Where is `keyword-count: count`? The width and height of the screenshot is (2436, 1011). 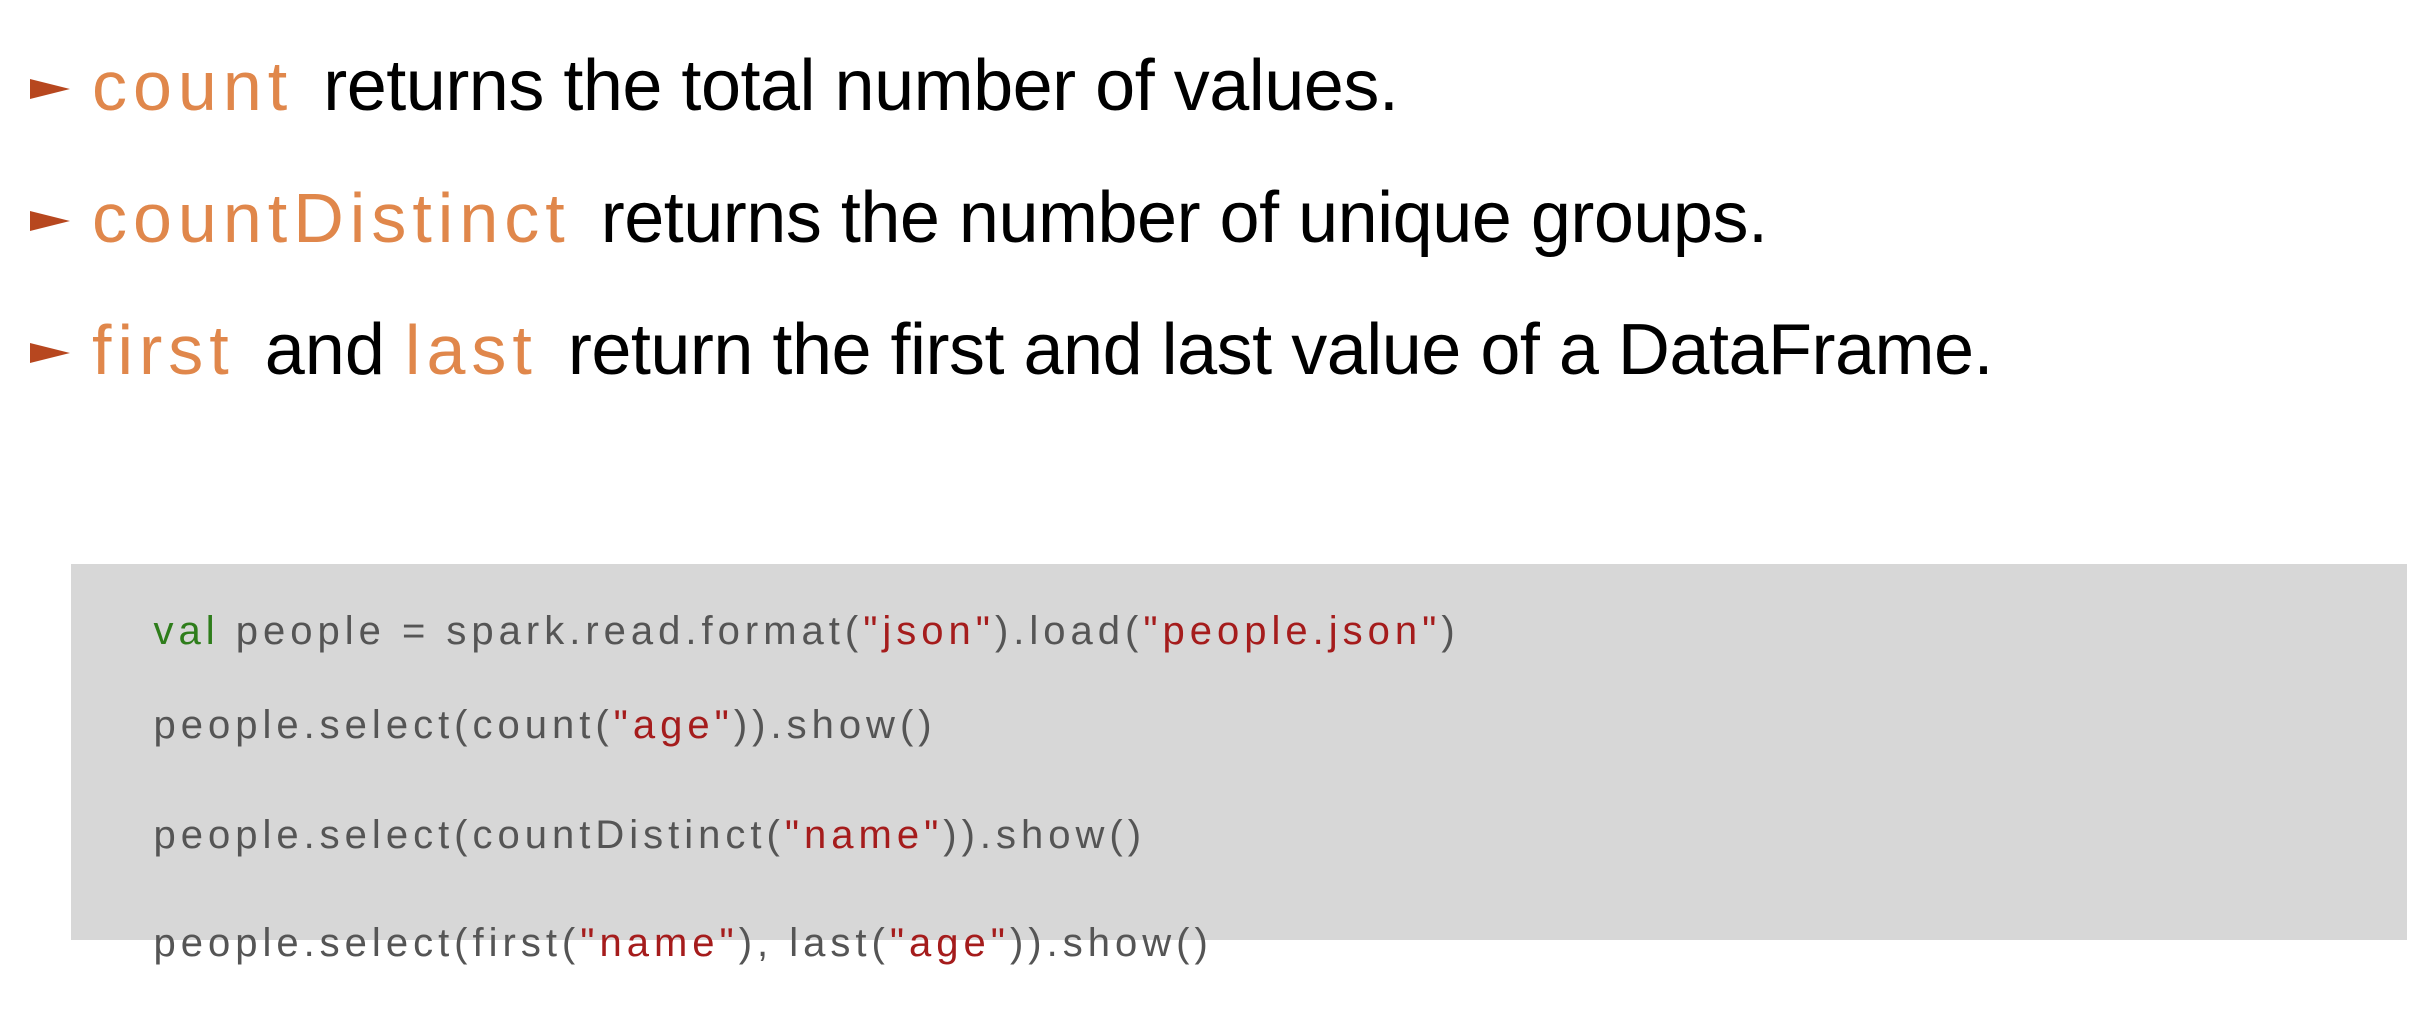
keyword-count: count is located at coordinates (193, 86).